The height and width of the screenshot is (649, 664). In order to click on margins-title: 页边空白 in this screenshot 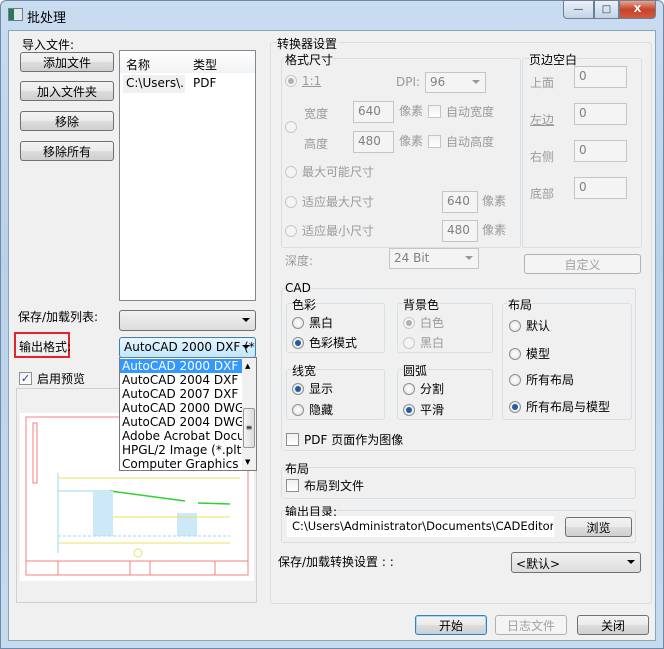, I will do `click(553, 59)`.